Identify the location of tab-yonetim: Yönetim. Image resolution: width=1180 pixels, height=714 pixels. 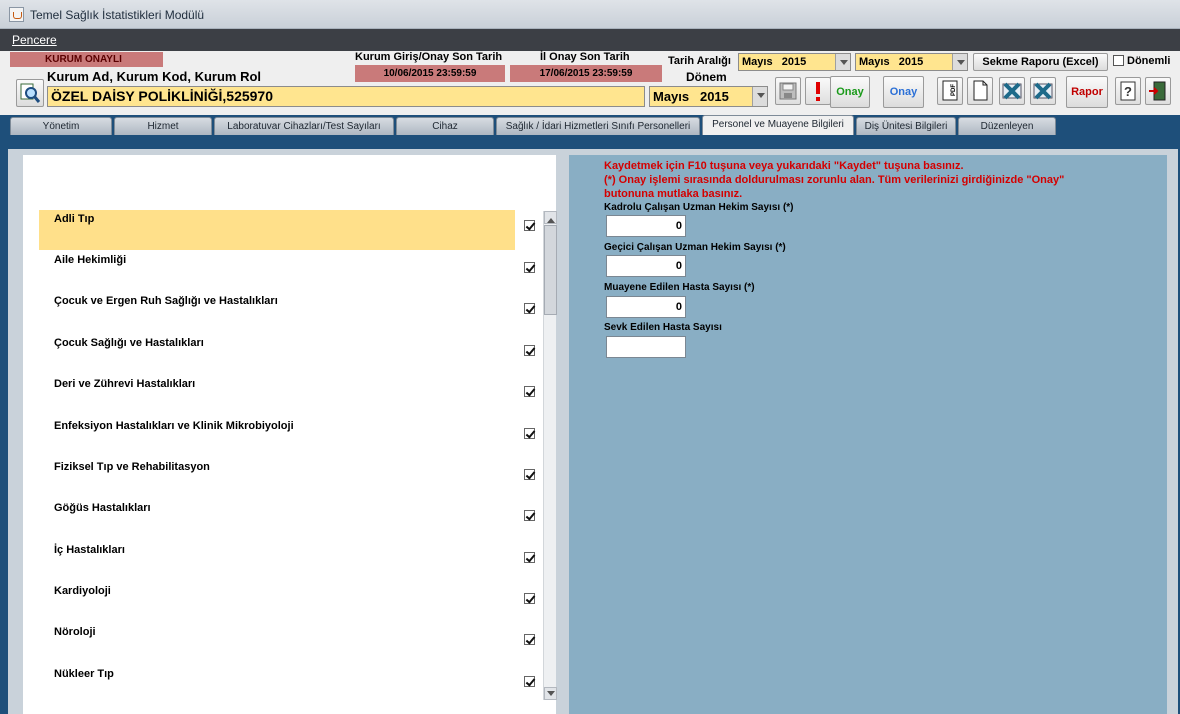
(61, 126).